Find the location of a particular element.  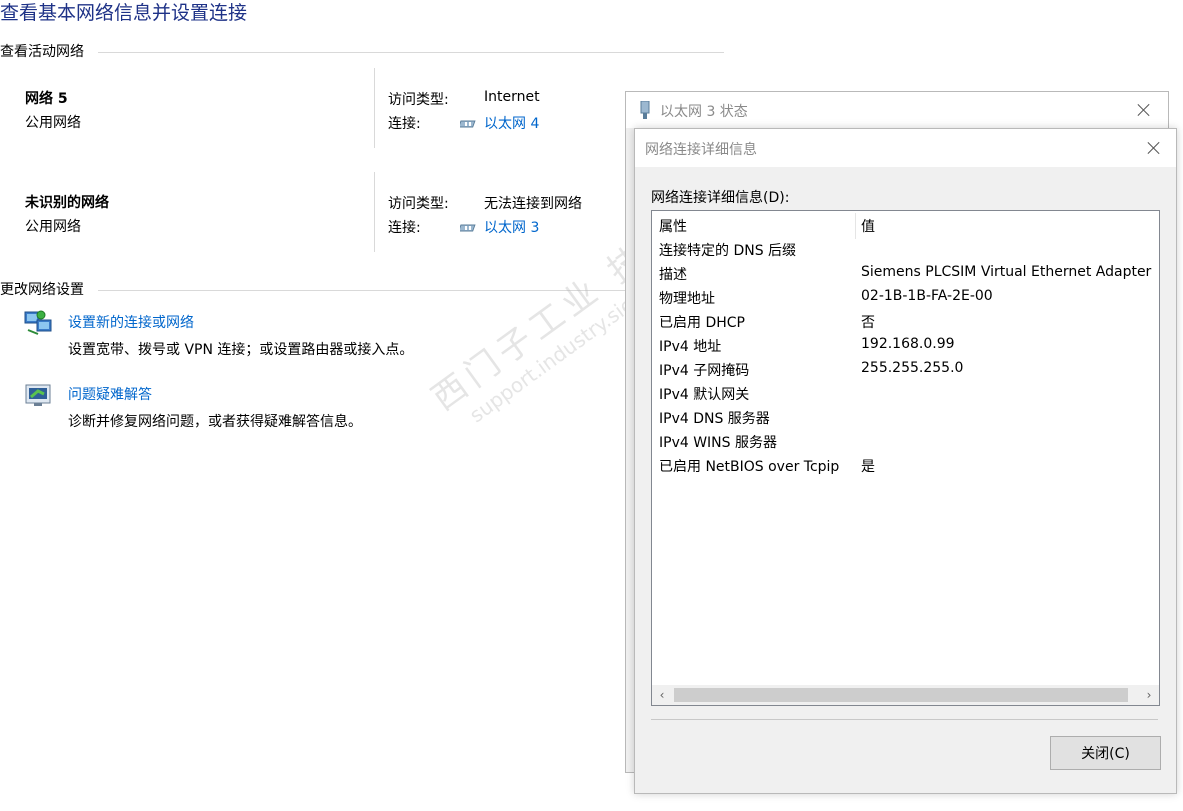

column-divider is located at coordinates (855, 226).